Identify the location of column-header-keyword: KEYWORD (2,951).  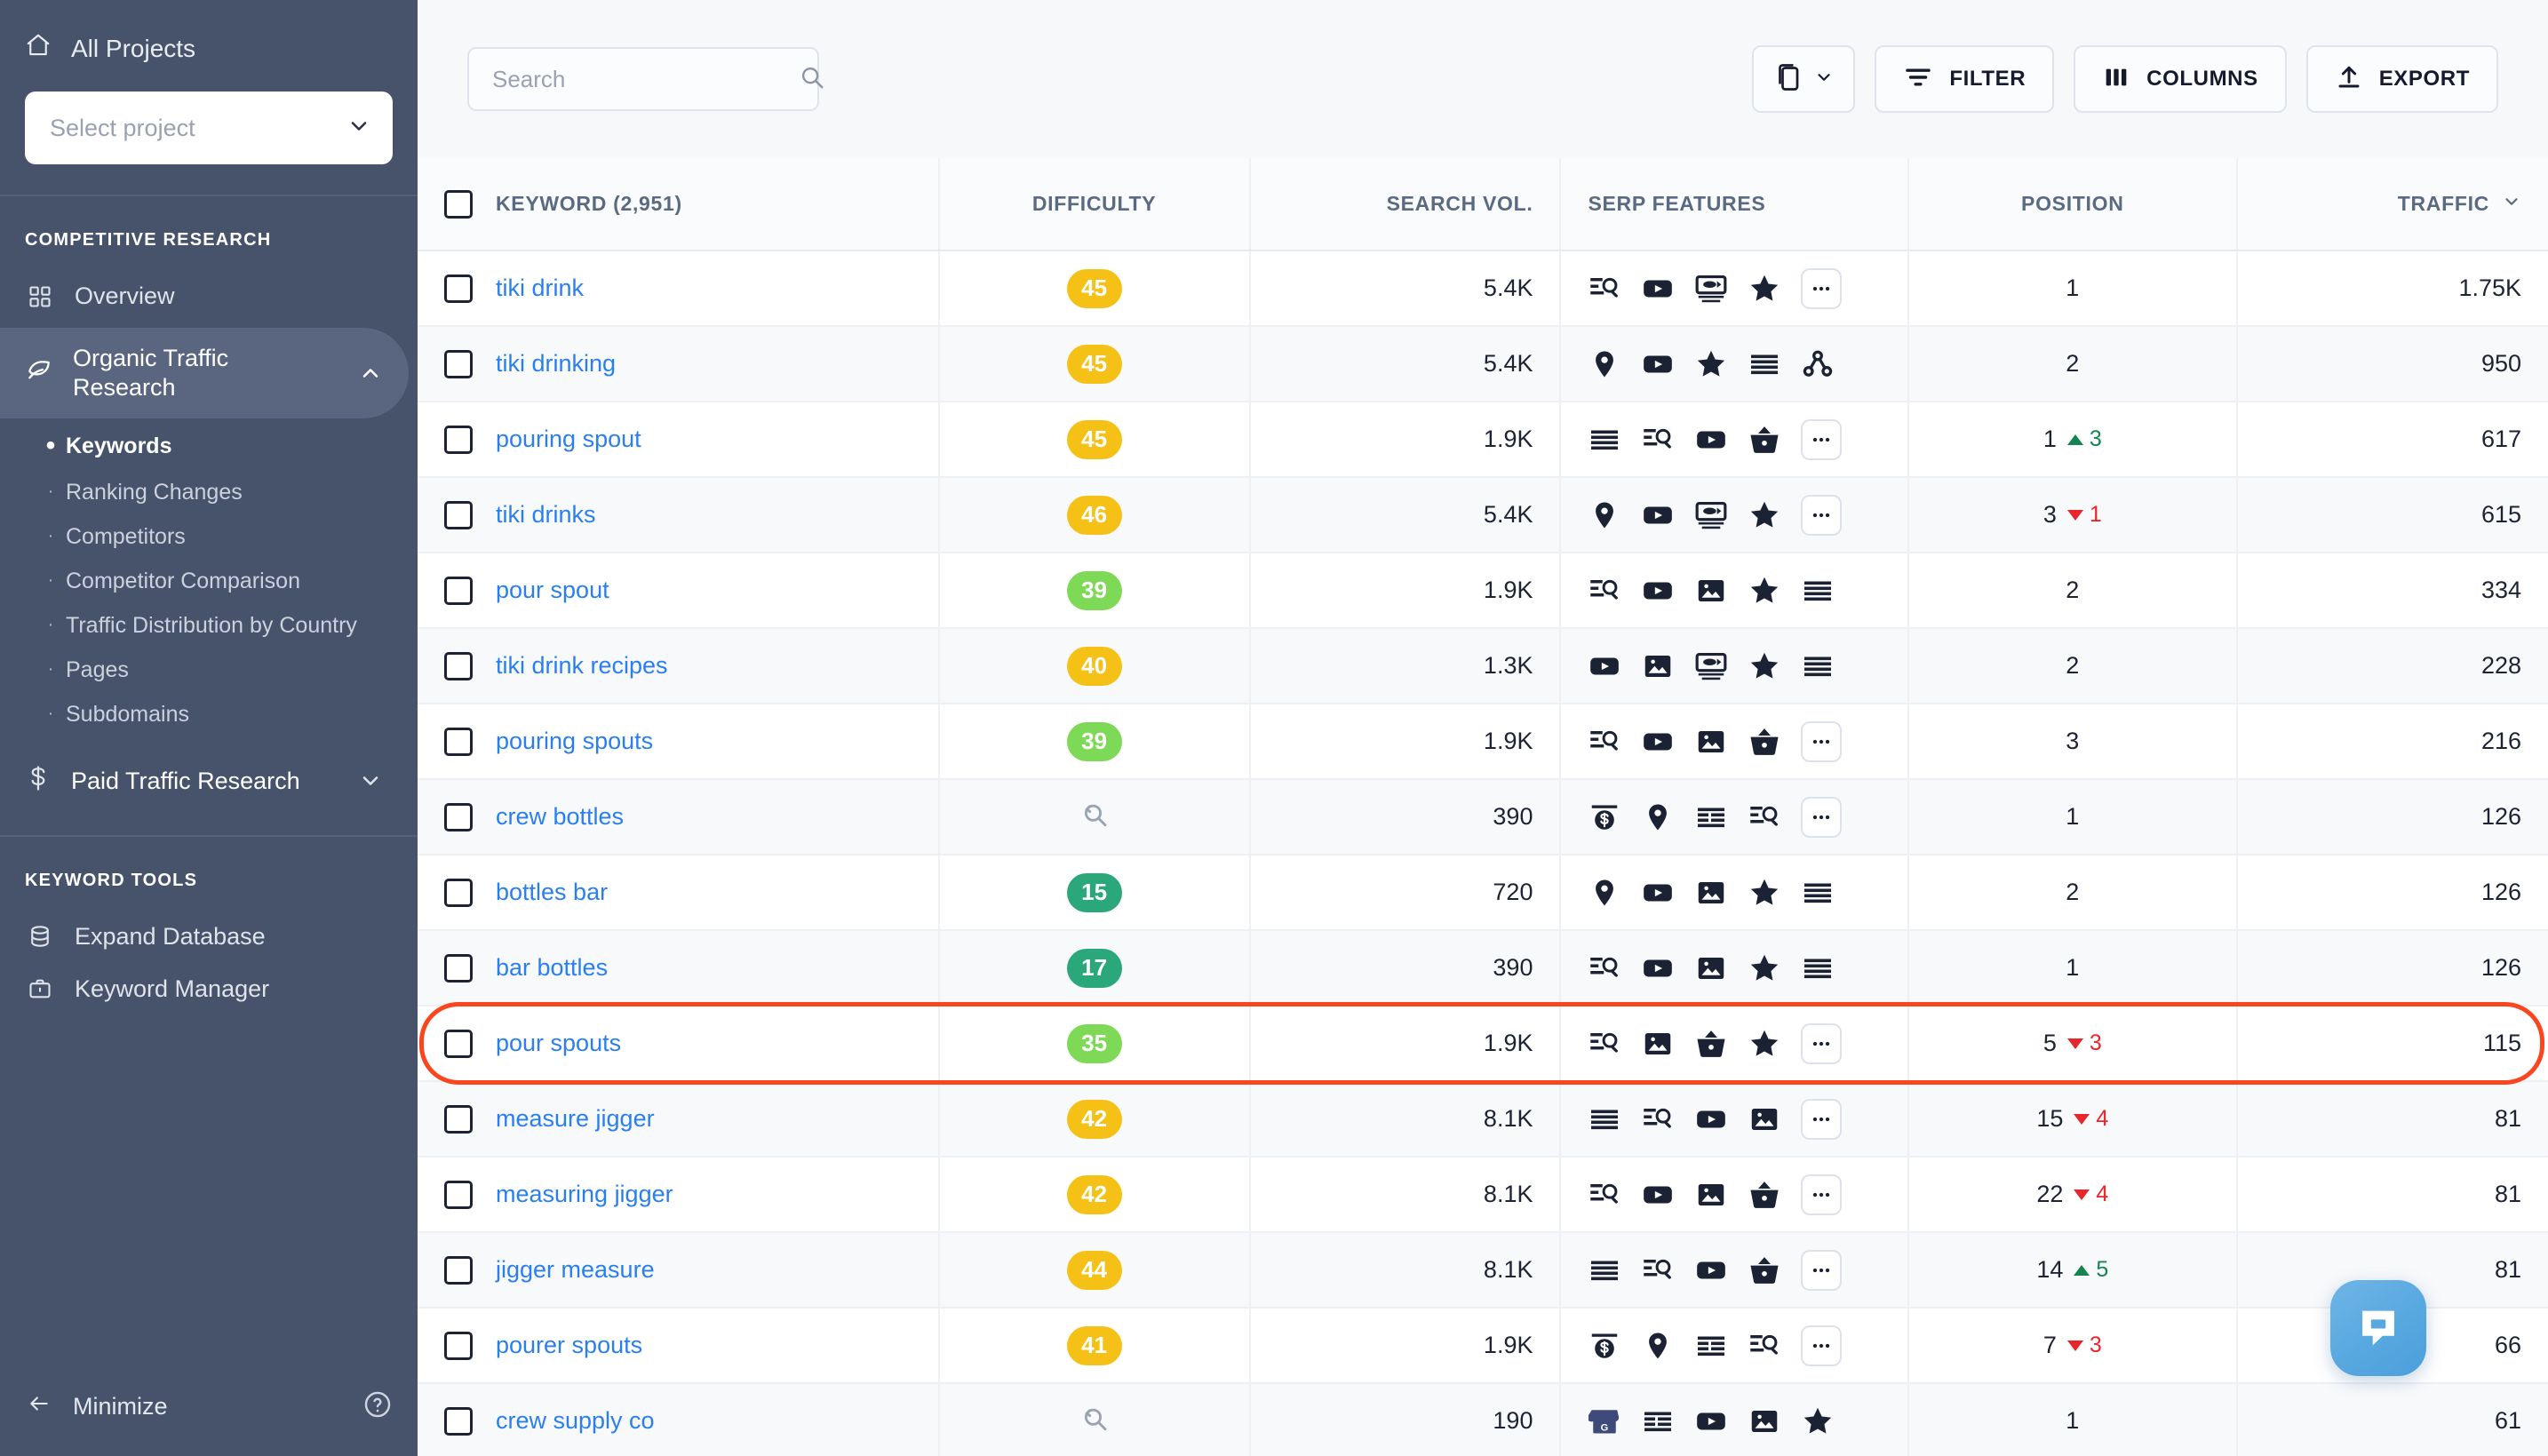
(679, 204).